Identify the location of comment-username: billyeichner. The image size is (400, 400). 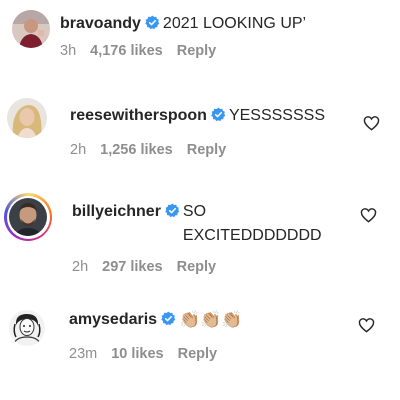
(116, 211).